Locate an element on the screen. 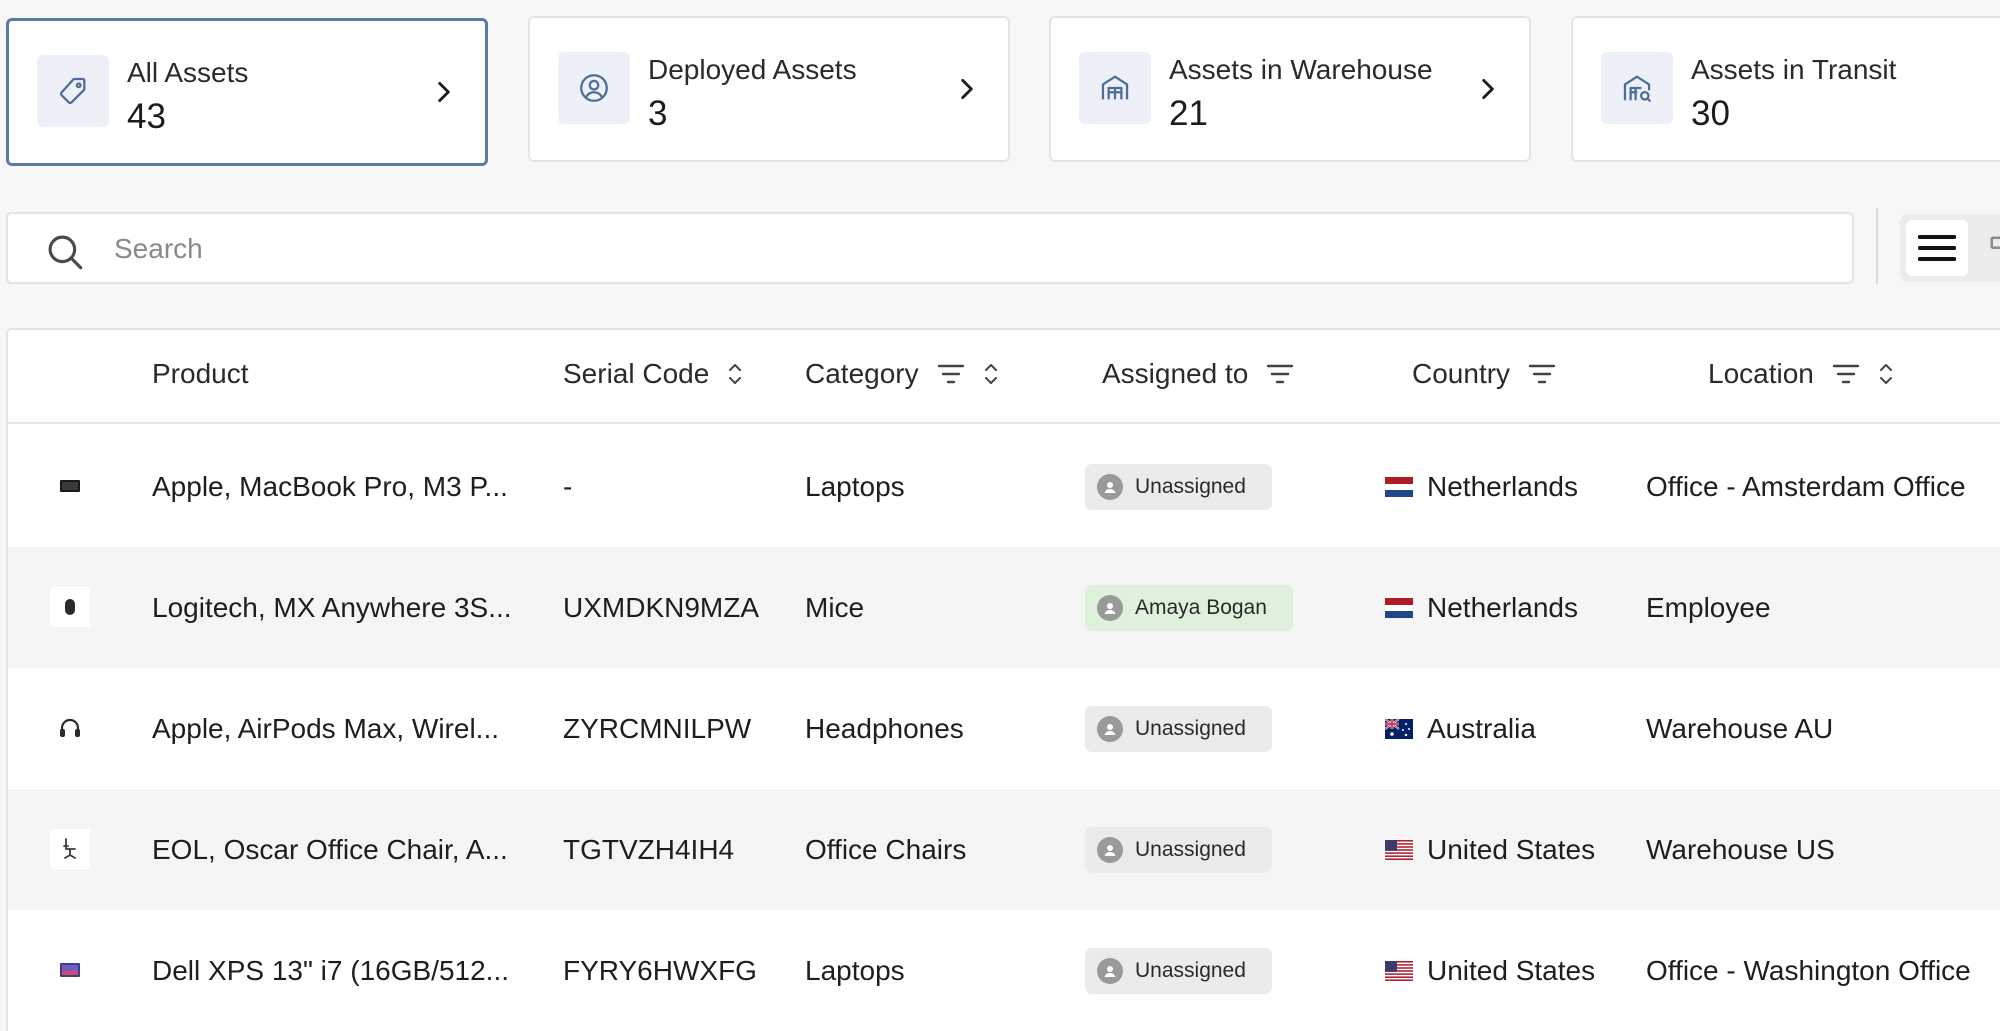 The image size is (2000, 1031). column-header-assigned-to: Assigned to is located at coordinates (1198, 374).